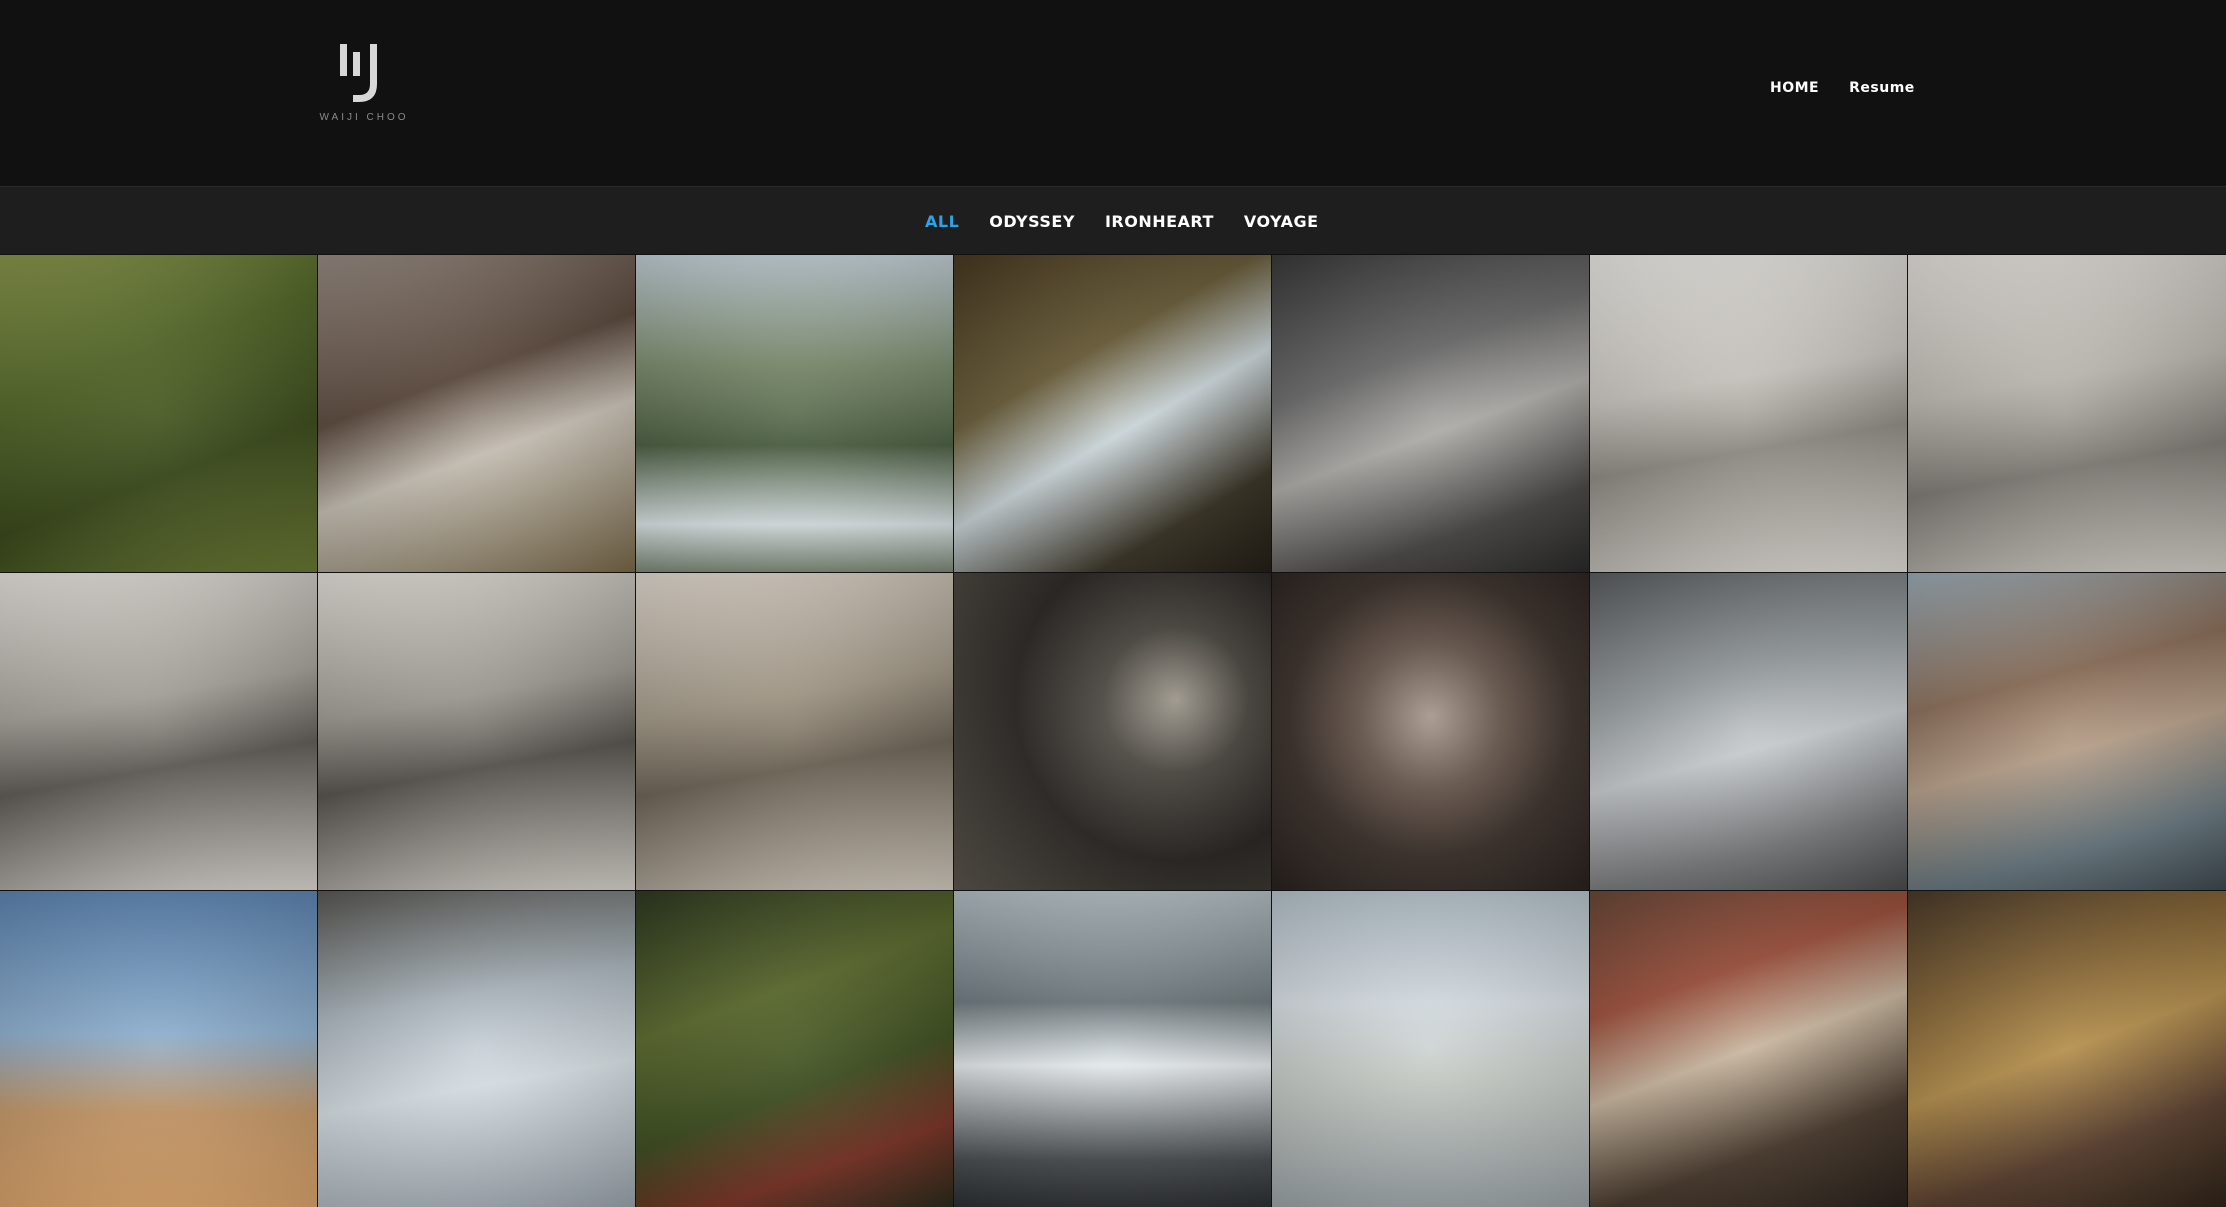 The width and height of the screenshot is (2226, 1207). Describe the element at coordinates (1032, 221) in the screenshot. I see `filter-odyssey: ODYSSEY` at that location.